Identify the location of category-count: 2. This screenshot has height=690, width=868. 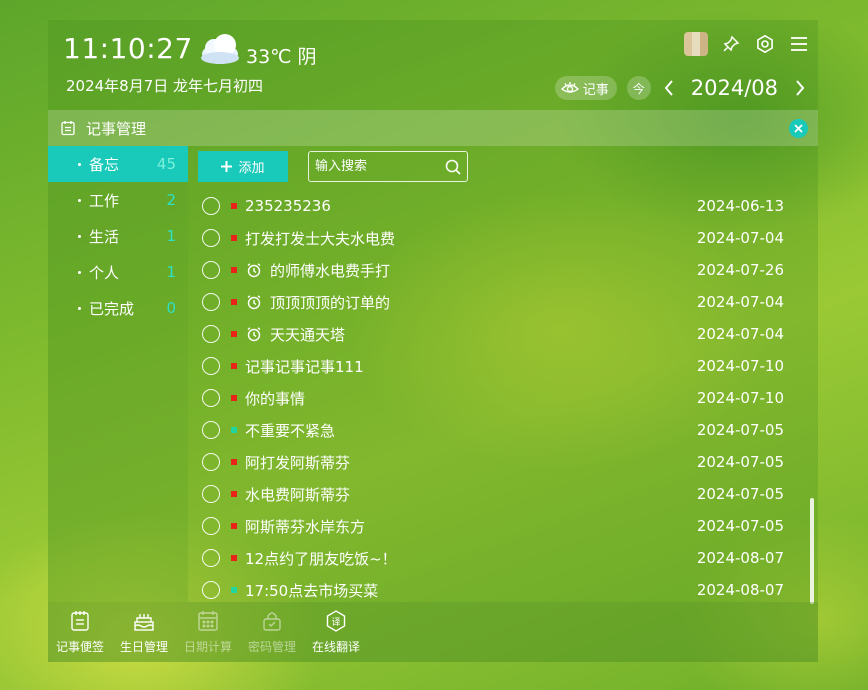
(171, 200).